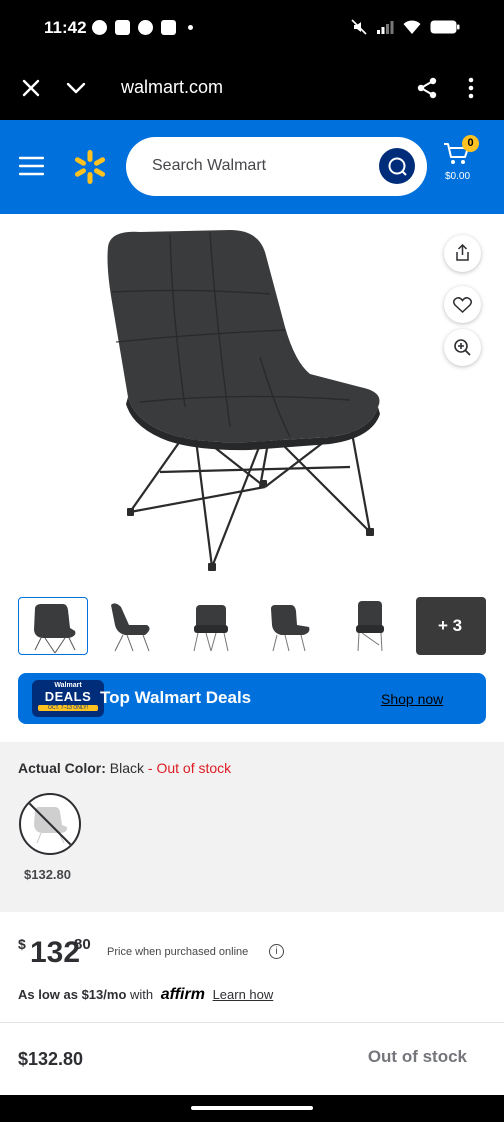 The width and height of the screenshot is (504, 1122). Describe the element at coordinates (190, 27) in the screenshot. I see `more-notifications-icon` at that location.